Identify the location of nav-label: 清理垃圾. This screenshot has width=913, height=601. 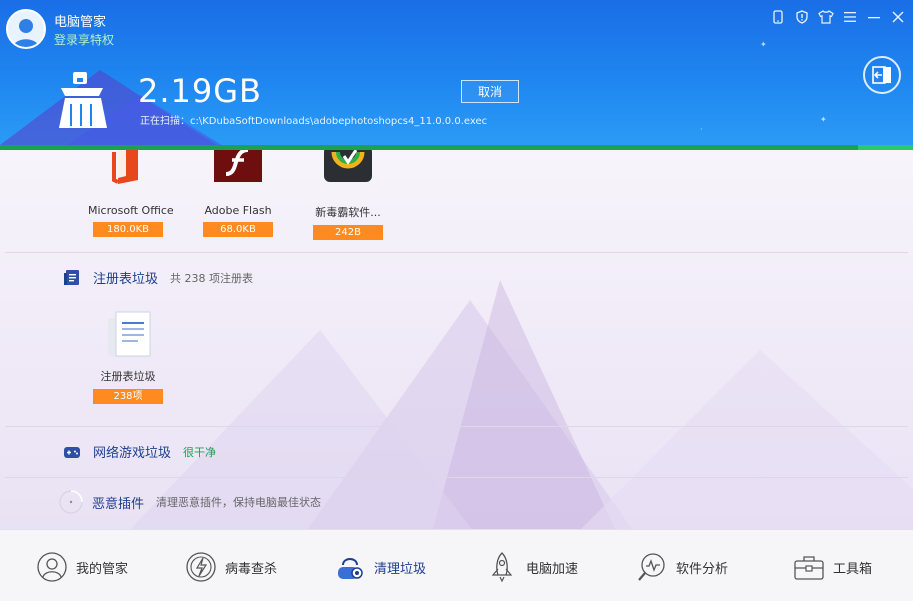
(400, 569).